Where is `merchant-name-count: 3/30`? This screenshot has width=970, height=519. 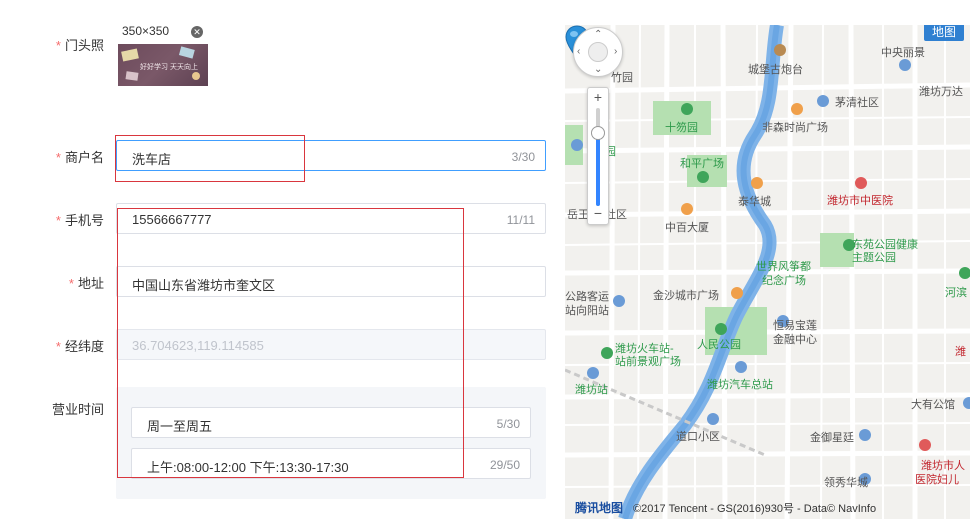
merchant-name-count: 3/30 is located at coordinates (523, 157).